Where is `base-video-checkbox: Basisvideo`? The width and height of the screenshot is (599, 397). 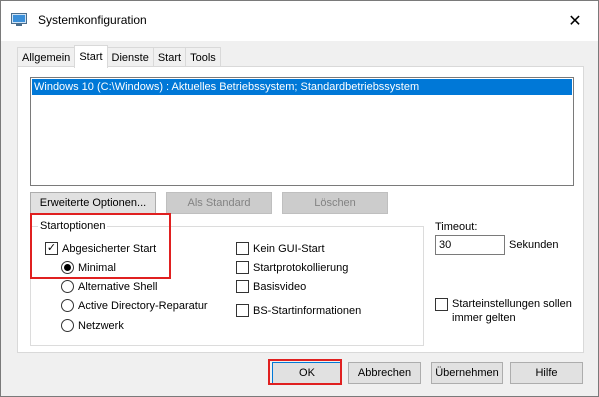
base-video-checkbox: Basisvideo is located at coordinates (271, 286).